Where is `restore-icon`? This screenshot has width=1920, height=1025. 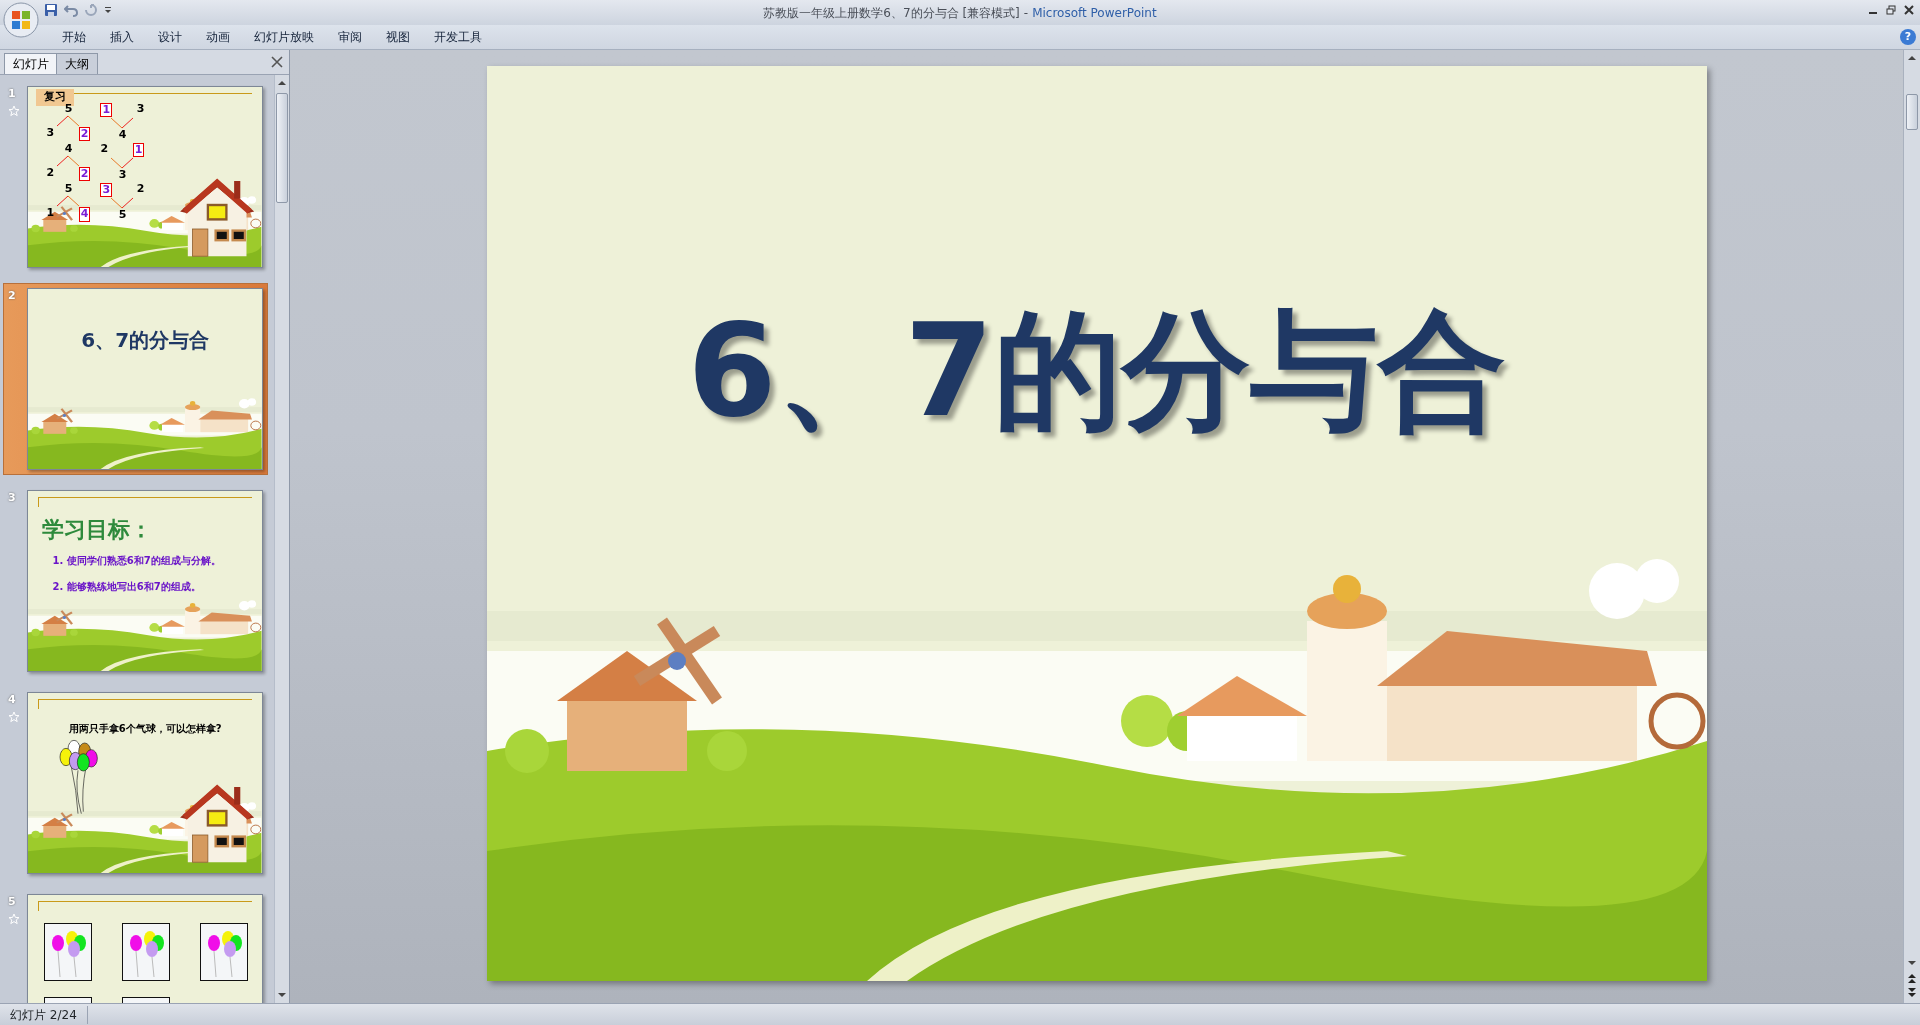
restore-icon is located at coordinates (1891, 10).